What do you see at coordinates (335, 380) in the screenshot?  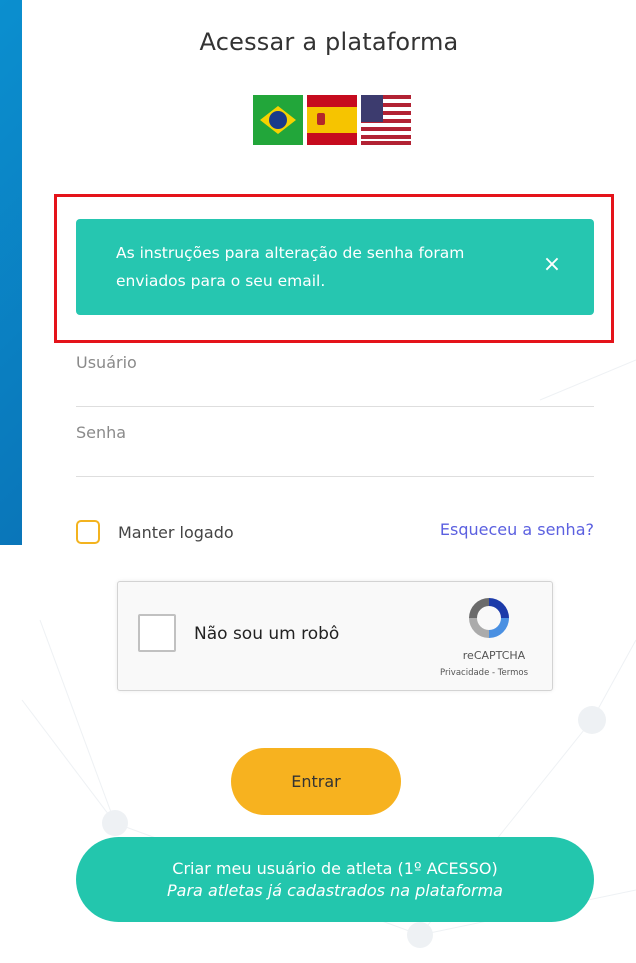 I see `username-field` at bounding box center [335, 380].